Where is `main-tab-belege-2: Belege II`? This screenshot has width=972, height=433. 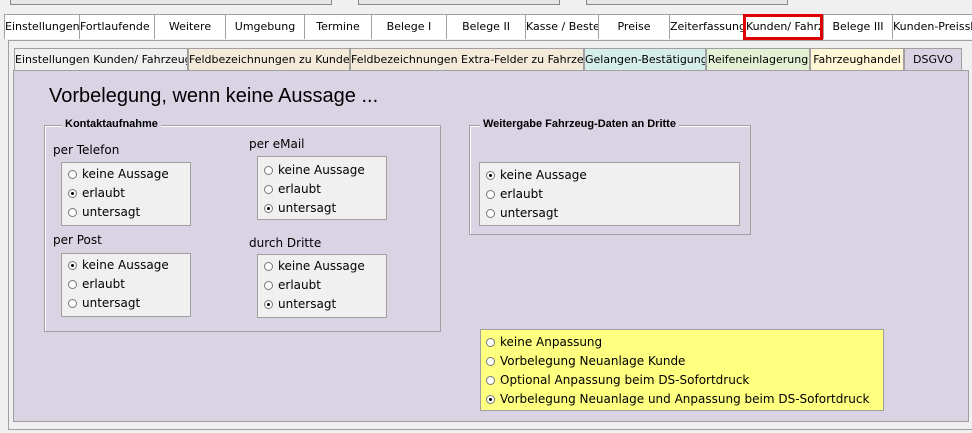 main-tab-belege-2: Belege II is located at coordinates (486, 26).